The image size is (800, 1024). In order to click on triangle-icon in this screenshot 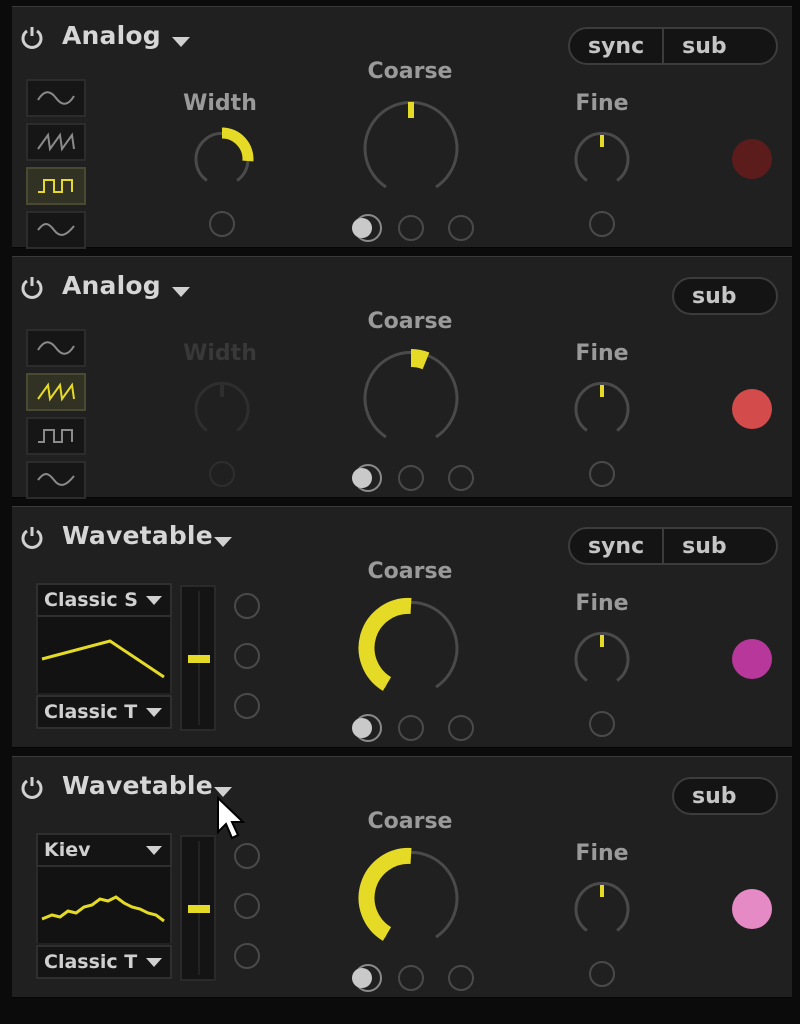, I will do `click(56, 479)`.